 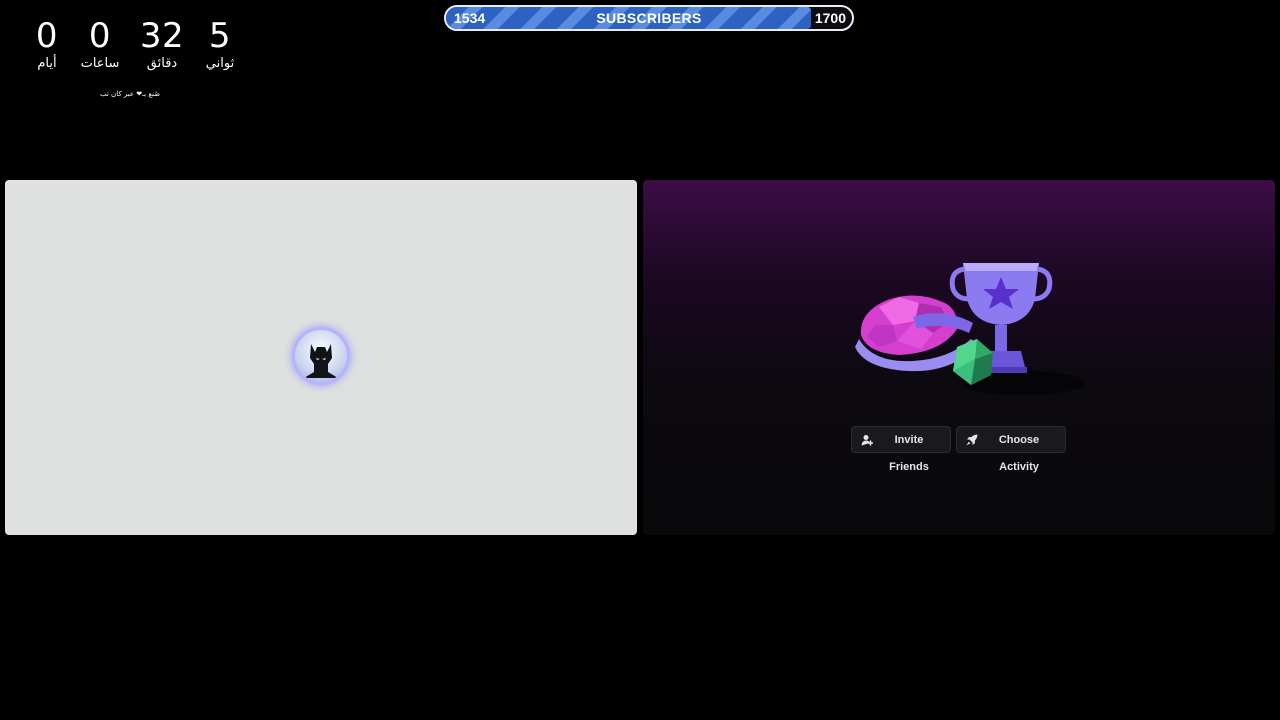 I want to click on countdown-seconds: 5 ثواني, so click(x=220, y=44).